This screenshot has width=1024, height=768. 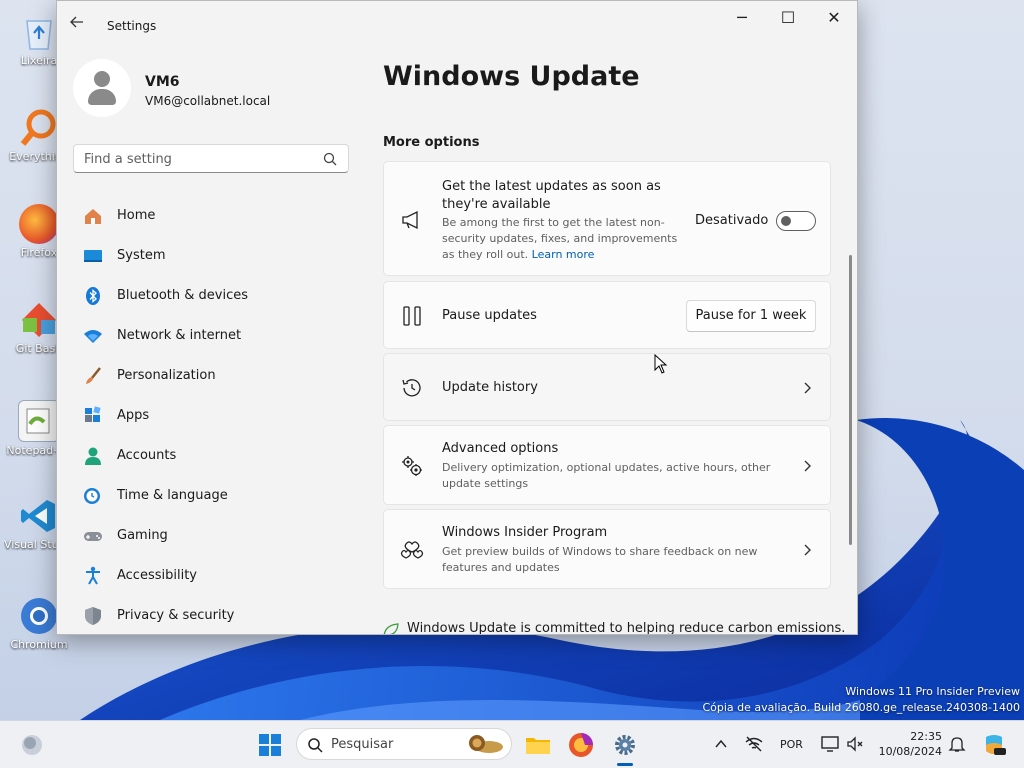 I want to click on latest-updates-toggle, so click(x=796, y=221).